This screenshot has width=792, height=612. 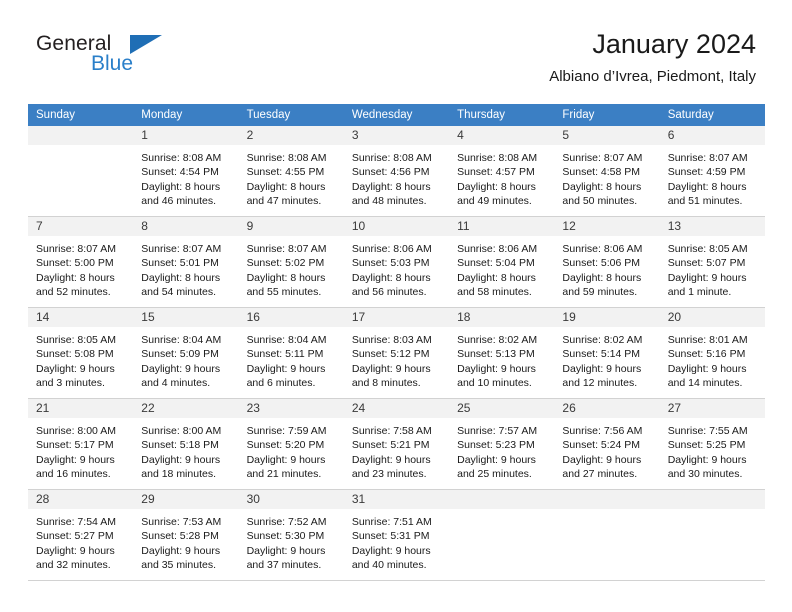 I want to click on weekday-header-sunday: Sunday, so click(x=81, y=115).